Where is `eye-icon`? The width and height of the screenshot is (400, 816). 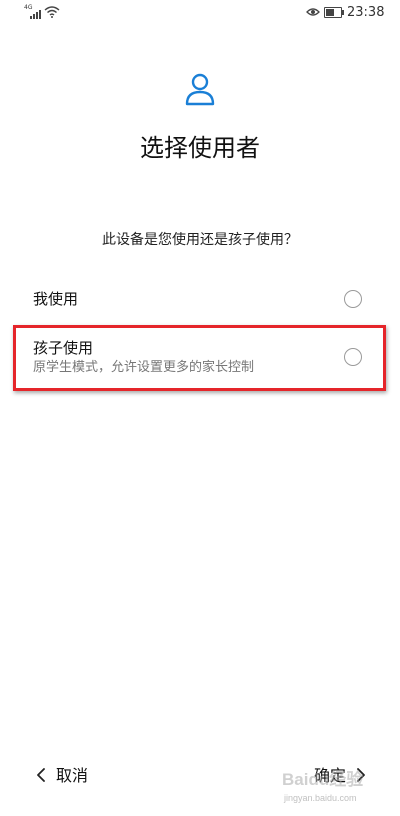 eye-icon is located at coordinates (313, 12).